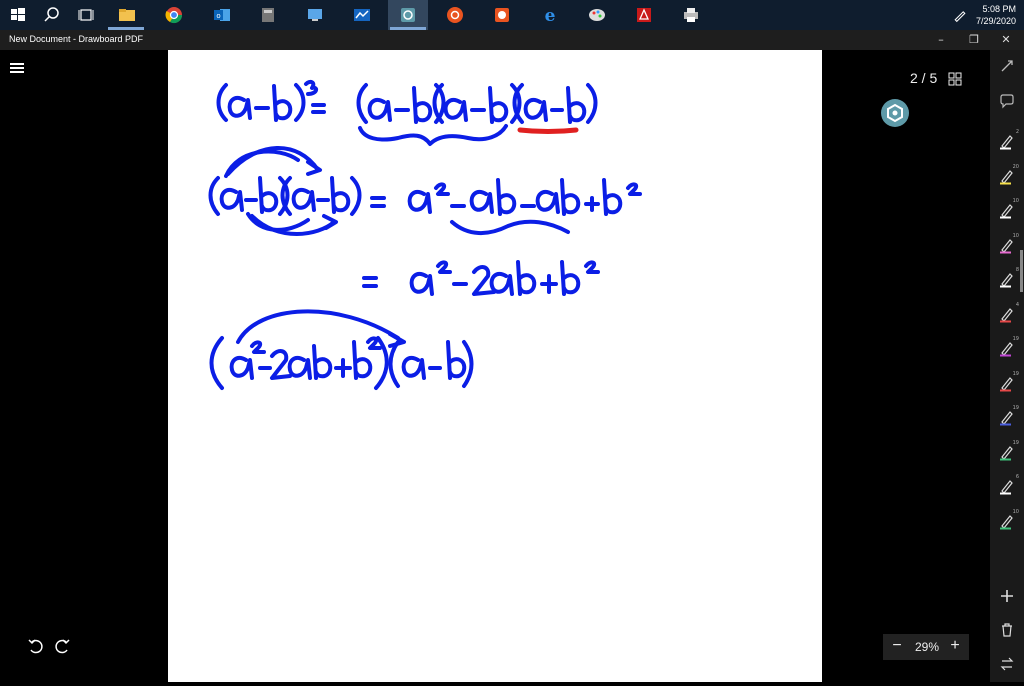  I want to click on zoom-out-button: −, so click(897, 646).